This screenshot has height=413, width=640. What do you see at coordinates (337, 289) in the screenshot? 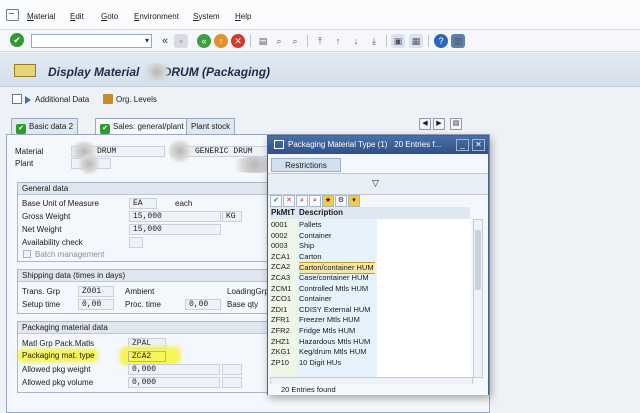
I see `item-description: Controlled Mtls HUM` at bounding box center [337, 289].